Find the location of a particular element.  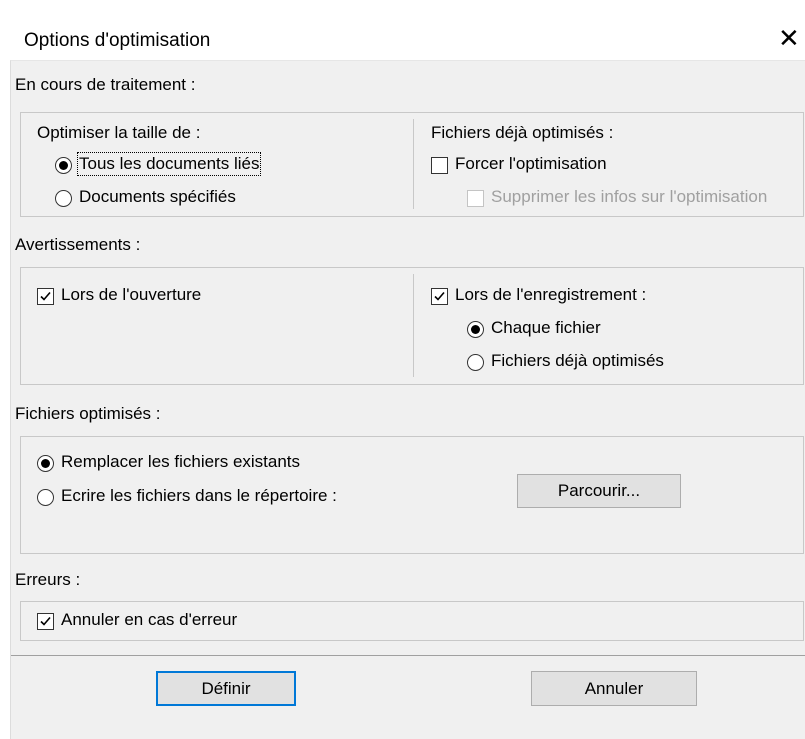

radio-write-to-directory-label: Ecrire les fichiers dans le répertoire : is located at coordinates (199, 496).